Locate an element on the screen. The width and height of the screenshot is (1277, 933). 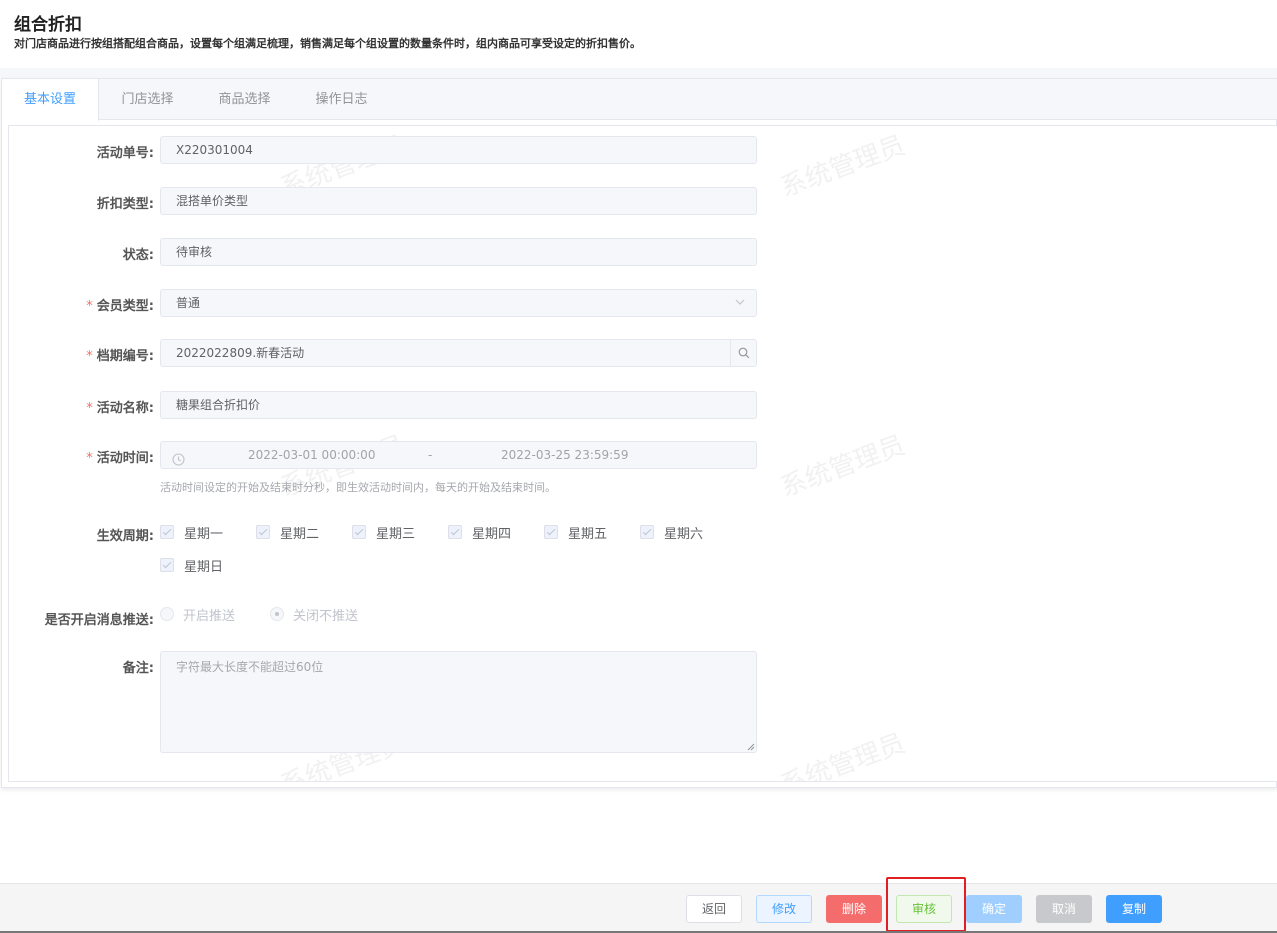
activity-no-field: X220301004 is located at coordinates (458, 150).